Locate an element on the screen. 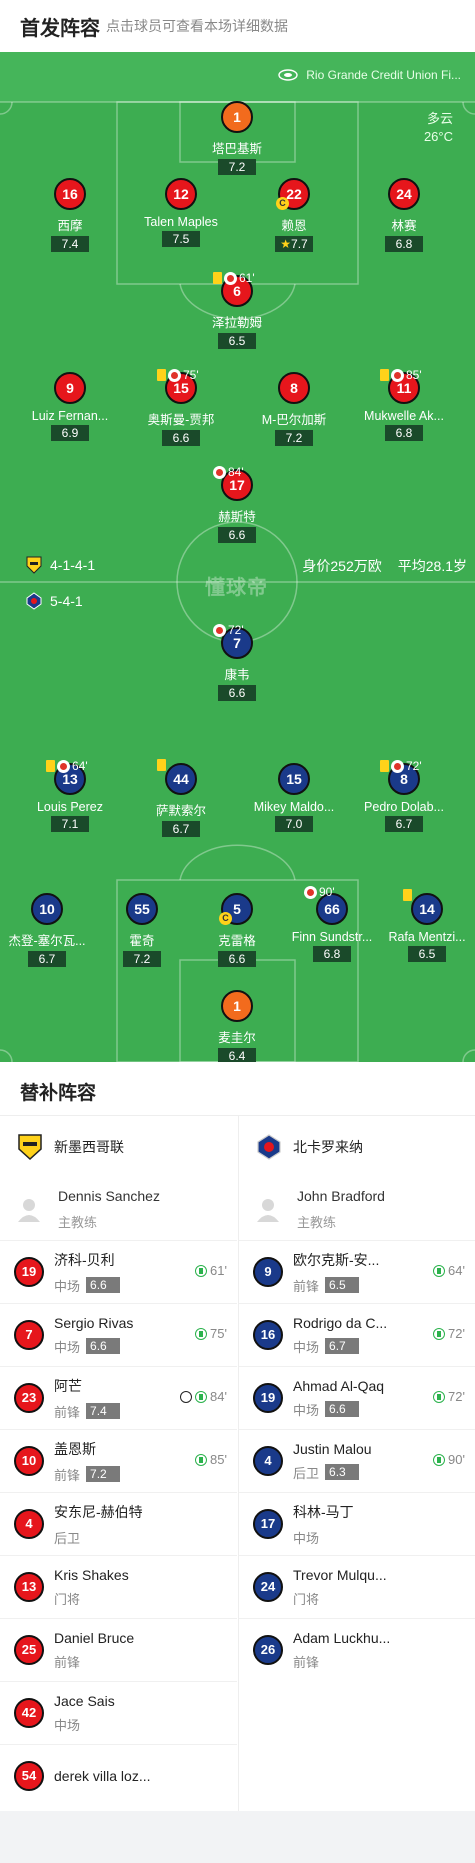 The image size is (475, 1863). team-name: 新墨西哥联 is located at coordinates (89, 1147).